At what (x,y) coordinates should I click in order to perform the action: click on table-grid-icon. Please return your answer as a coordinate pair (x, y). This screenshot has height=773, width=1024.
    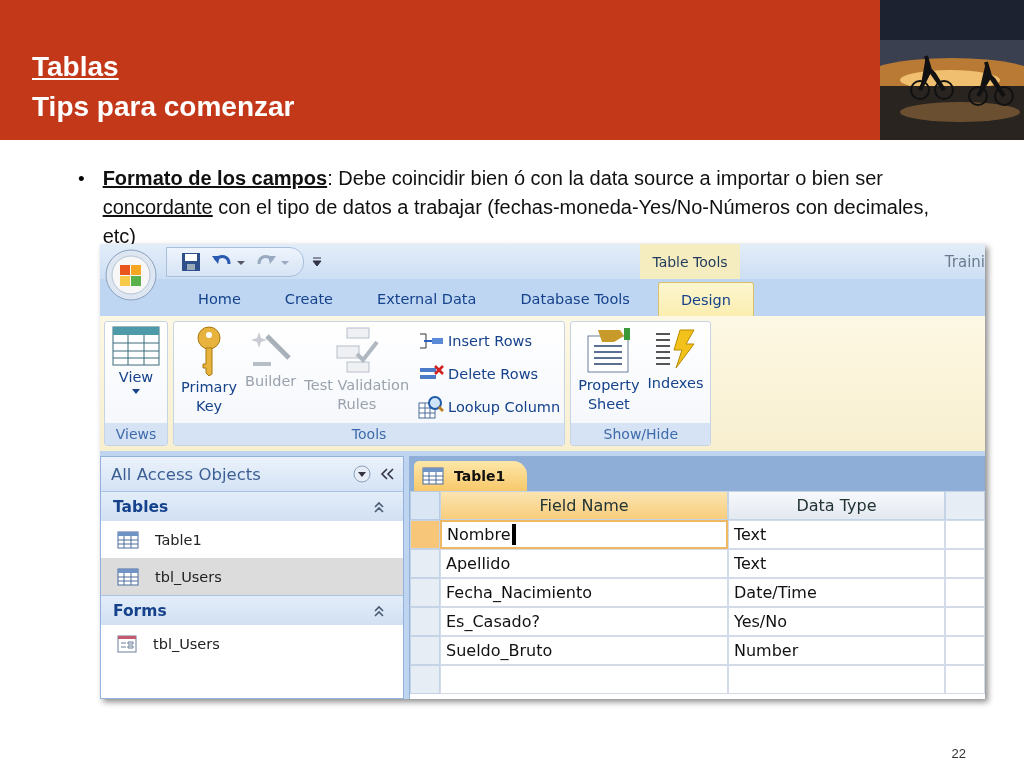
    Looking at the image, I should click on (136, 346).